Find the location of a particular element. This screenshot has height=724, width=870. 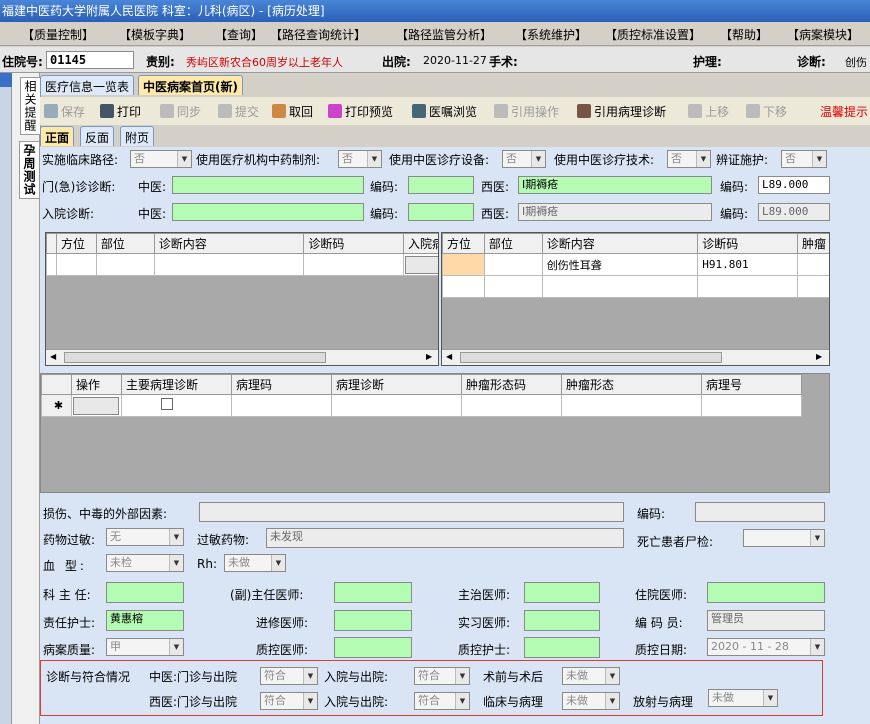

tab-appendix: 附页 is located at coordinates (137, 136).